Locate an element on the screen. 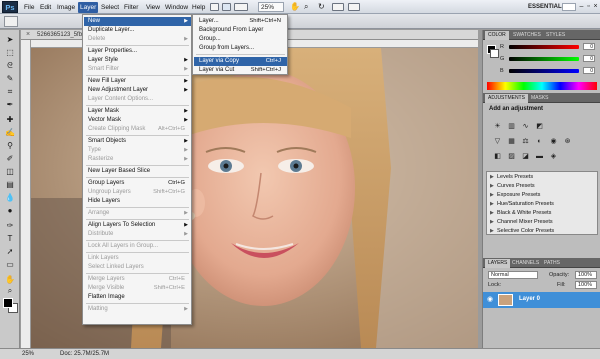  opacity-field: 100% is located at coordinates (586, 275).